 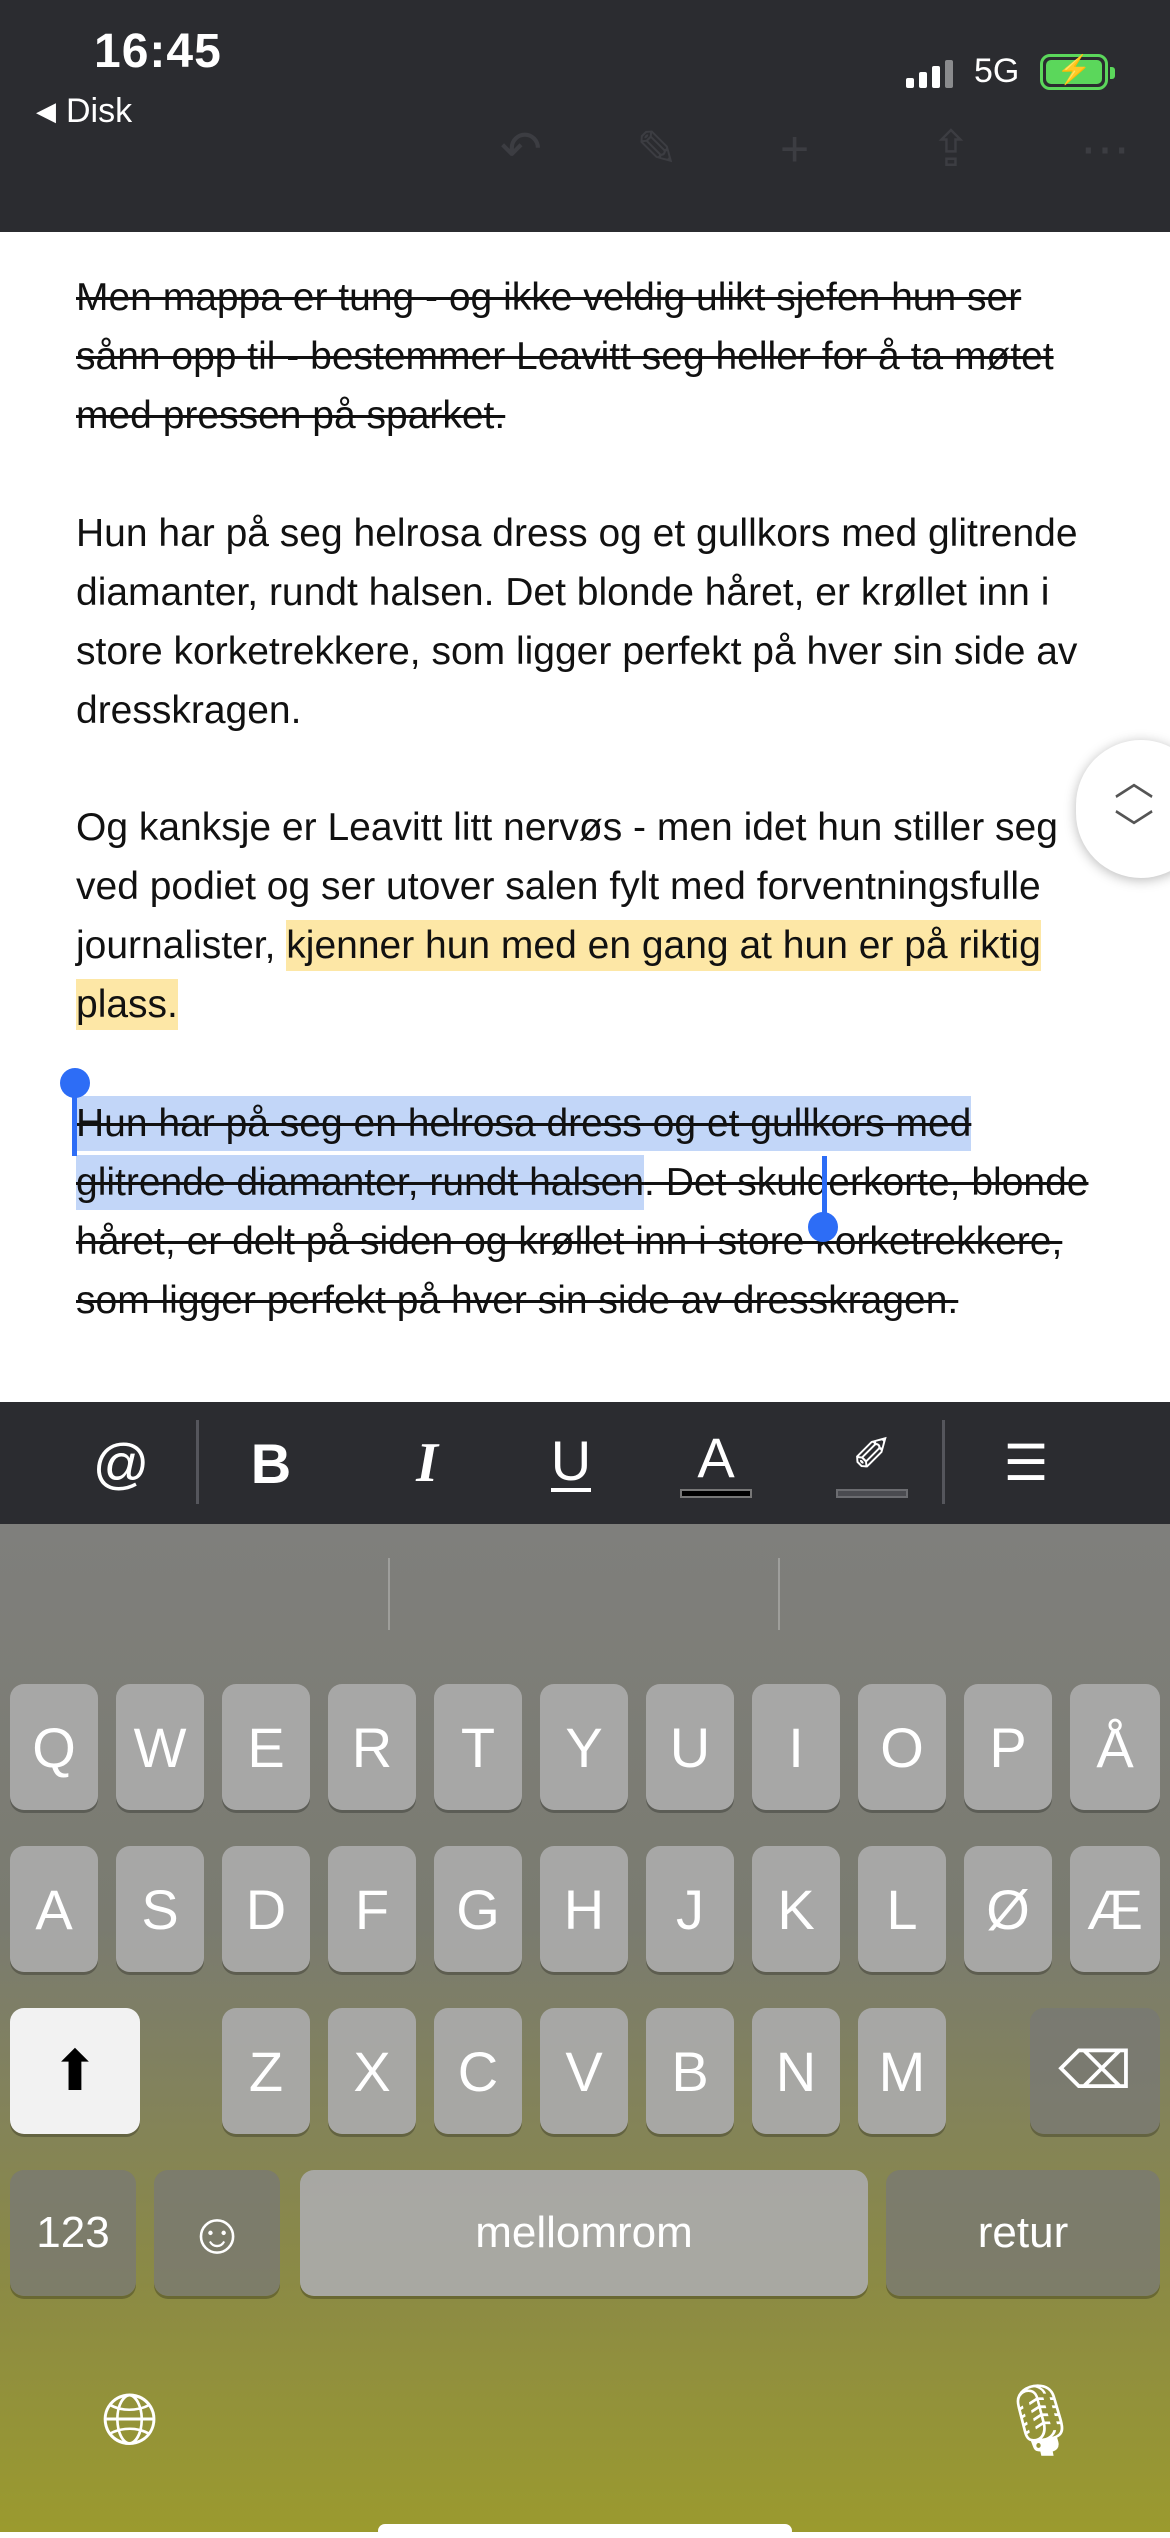 What do you see at coordinates (657, 149) in the screenshot?
I see `comment-icon: ✎` at bounding box center [657, 149].